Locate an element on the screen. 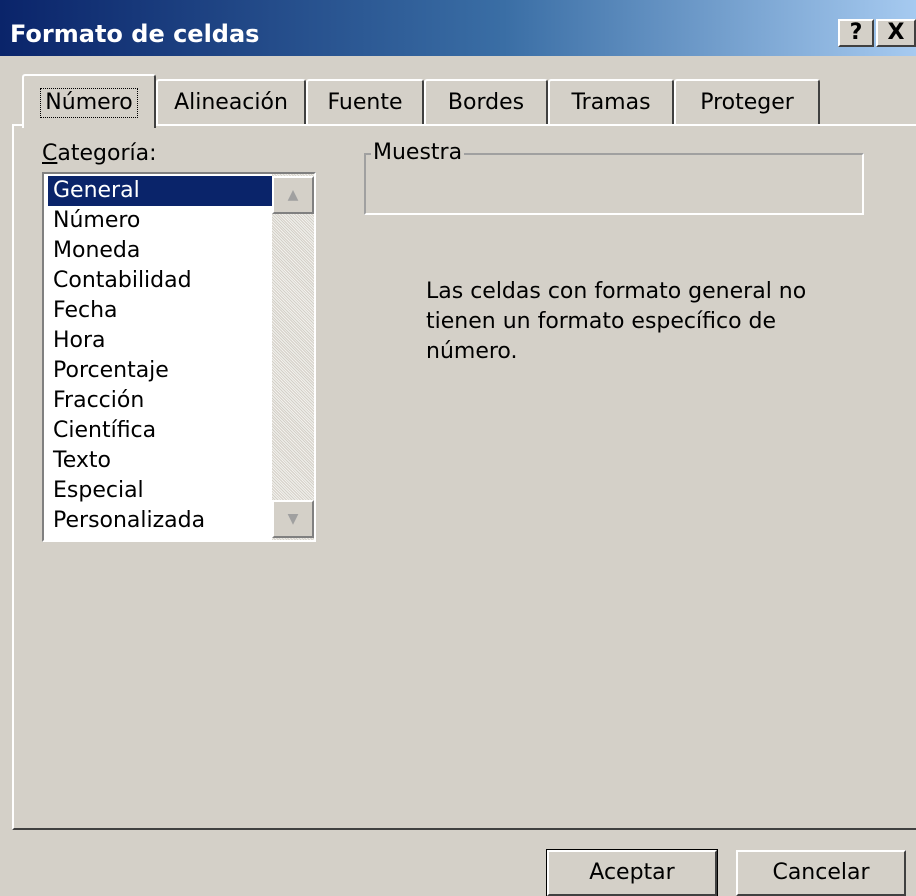 The image size is (916, 896). window-title: Formato de celdas is located at coordinates (135, 34).